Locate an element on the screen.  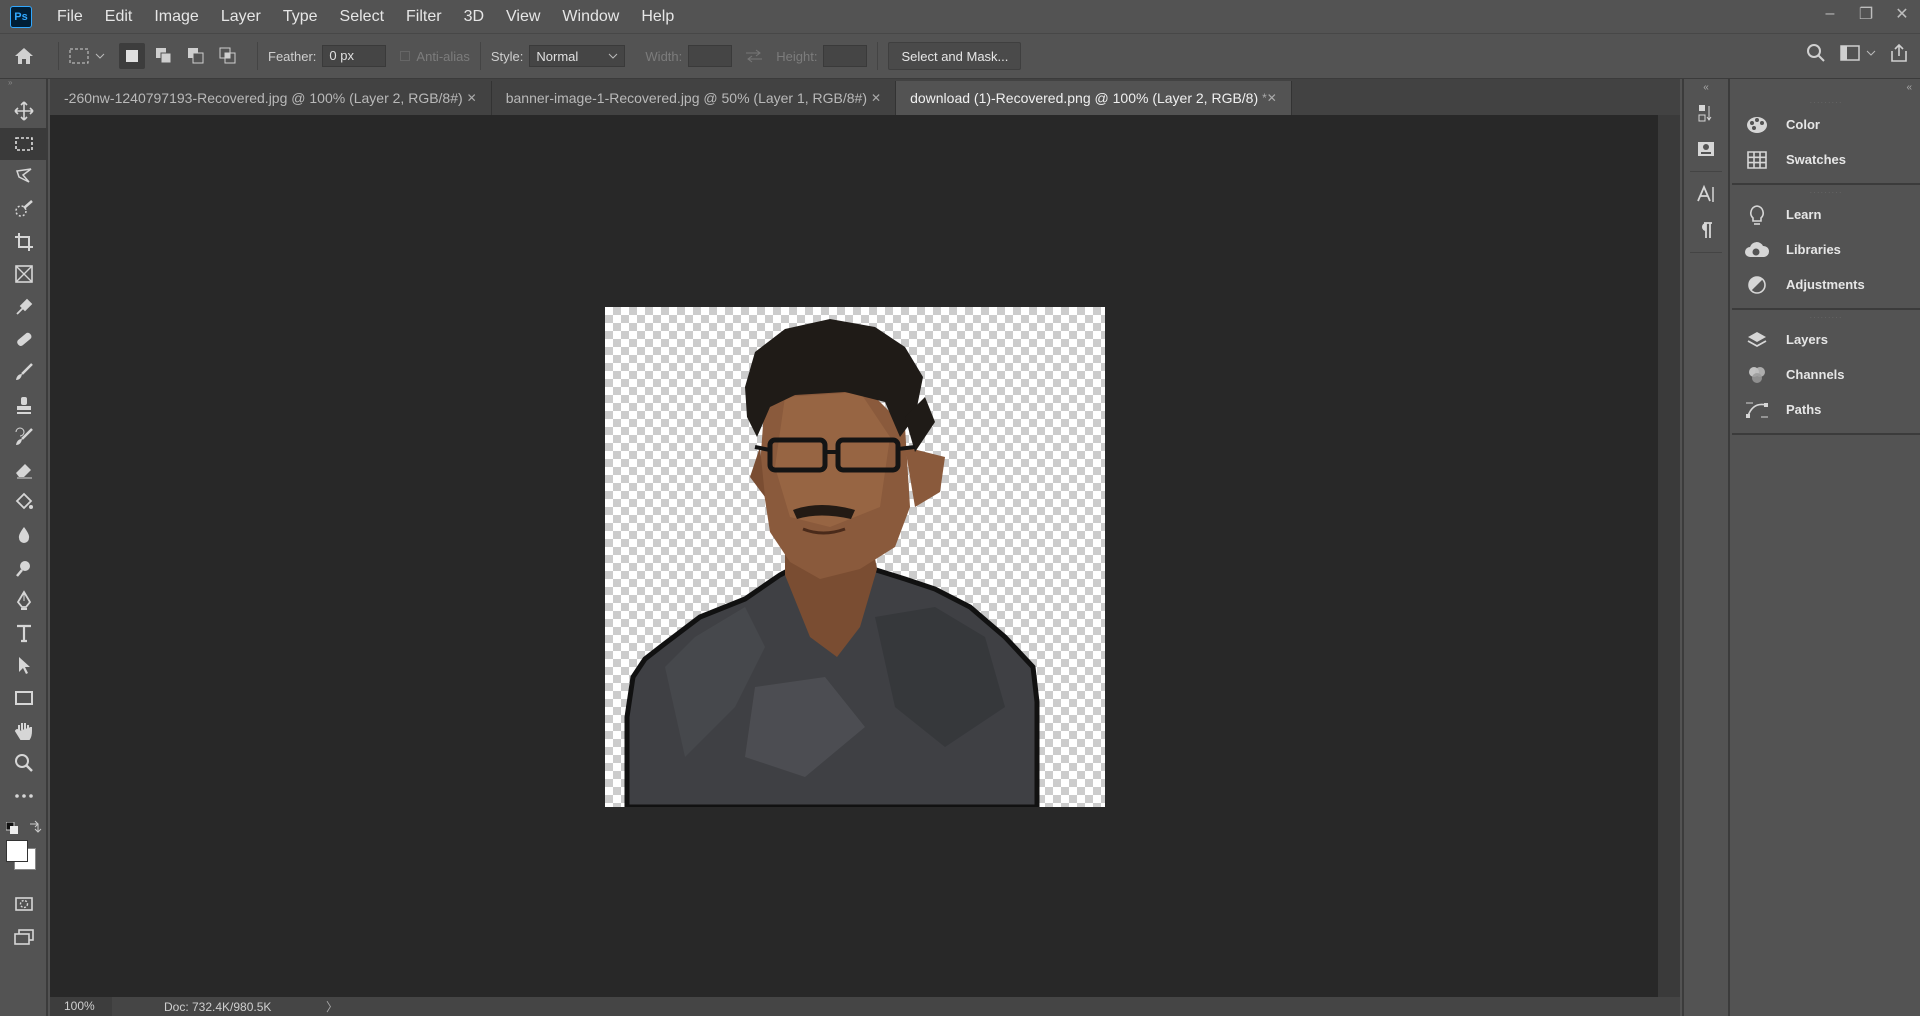
history-brush-tool is located at coordinates (24, 437).